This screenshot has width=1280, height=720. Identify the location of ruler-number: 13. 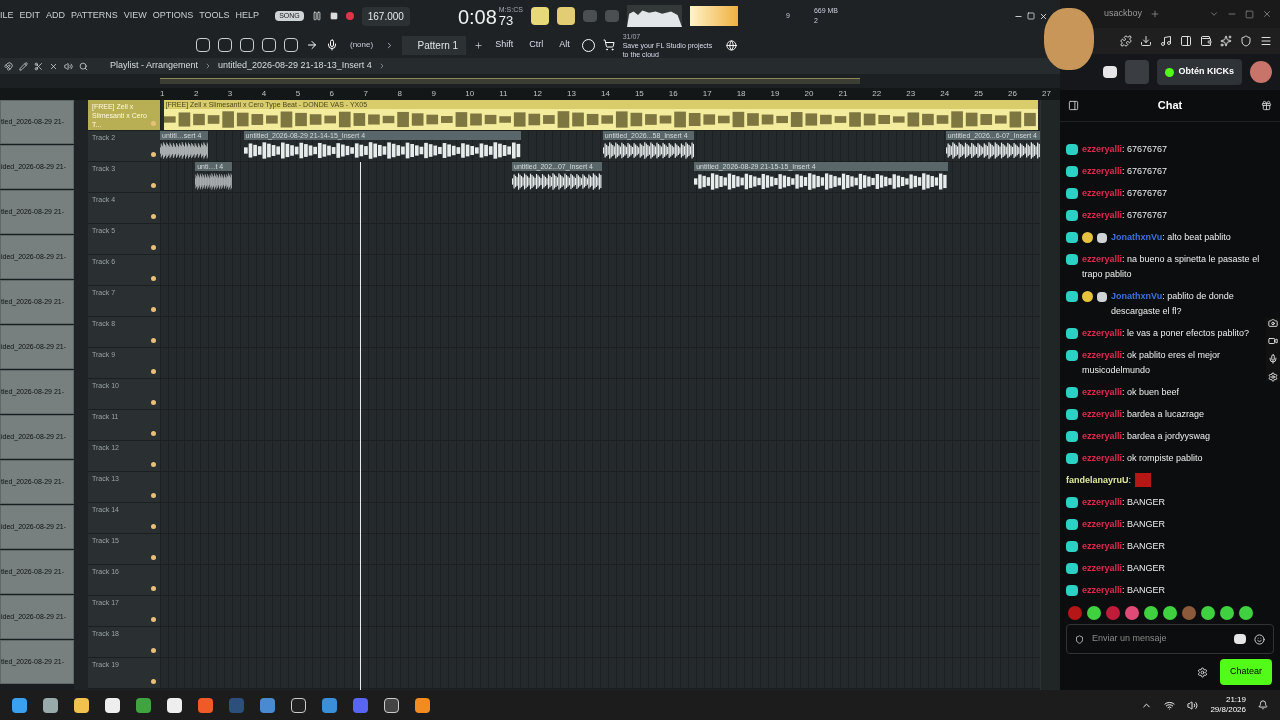
(572, 94).